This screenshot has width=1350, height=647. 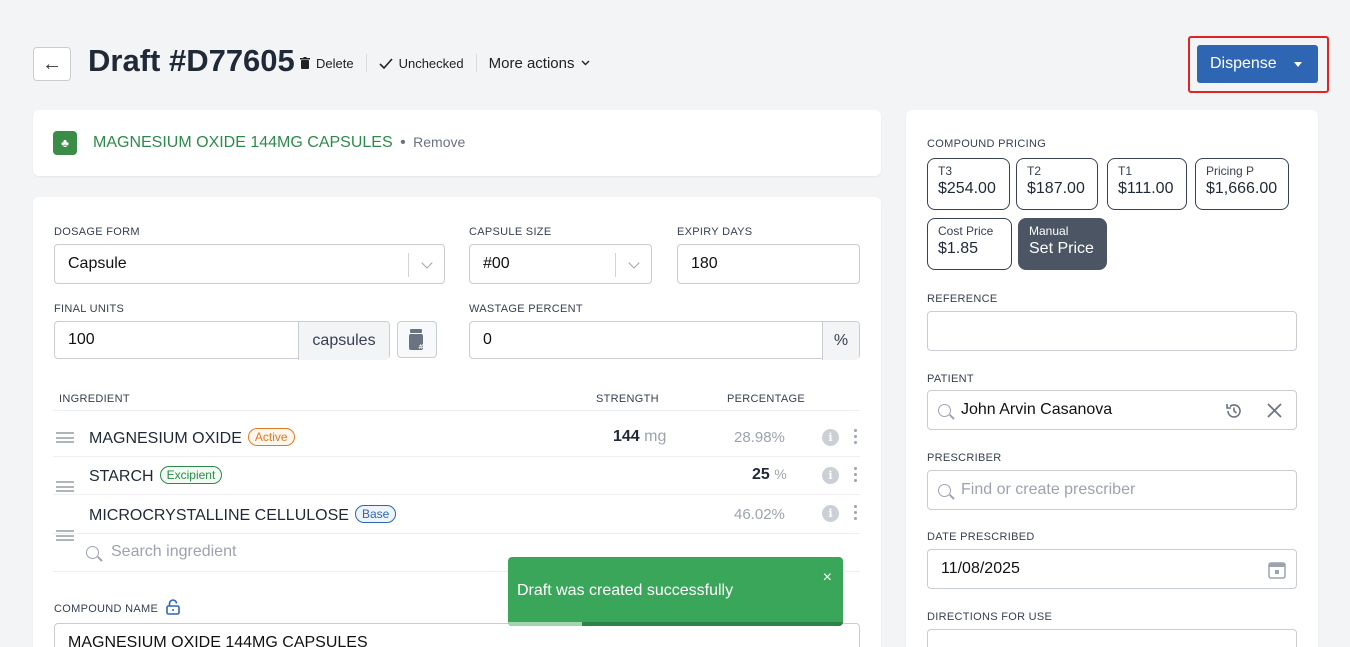 I want to click on strength-value: 144, so click(x=626, y=436).